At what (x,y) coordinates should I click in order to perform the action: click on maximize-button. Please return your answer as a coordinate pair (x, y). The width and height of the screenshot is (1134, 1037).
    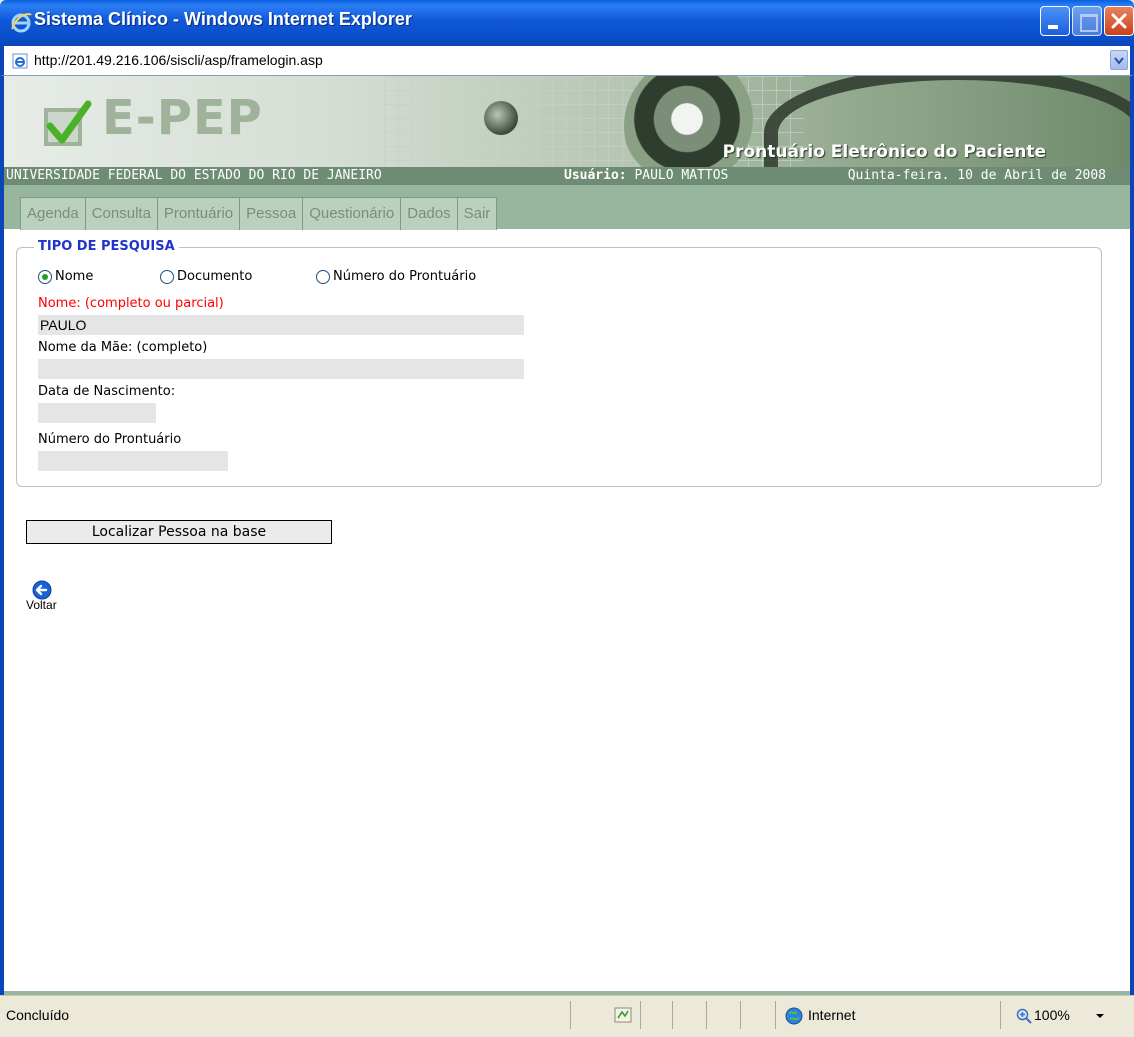
    Looking at the image, I should click on (1087, 21).